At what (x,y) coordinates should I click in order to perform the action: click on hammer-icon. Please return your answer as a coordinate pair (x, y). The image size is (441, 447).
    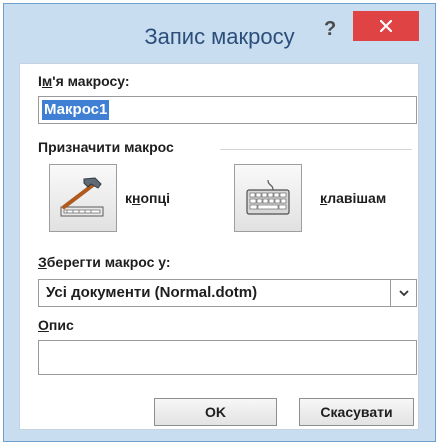
    Looking at the image, I should click on (82, 197).